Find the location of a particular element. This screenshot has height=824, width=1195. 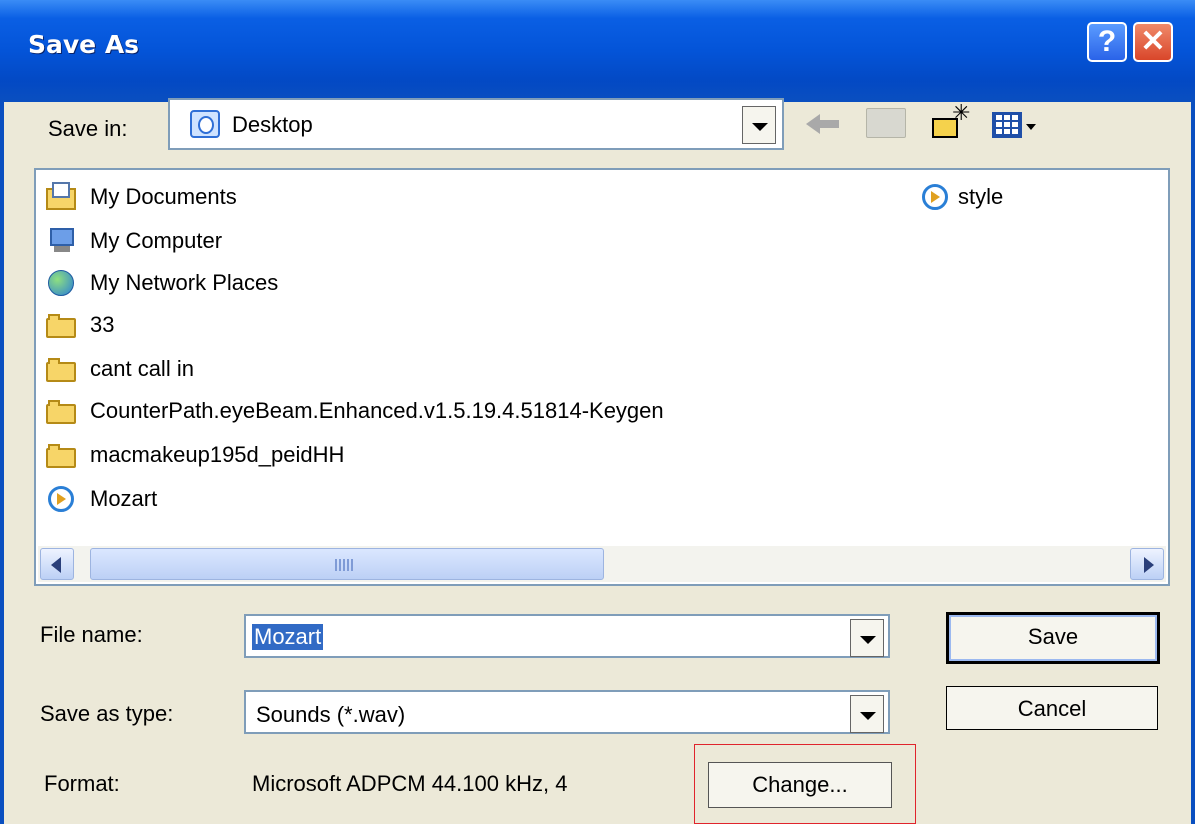

scroll-thumb is located at coordinates (347, 564).